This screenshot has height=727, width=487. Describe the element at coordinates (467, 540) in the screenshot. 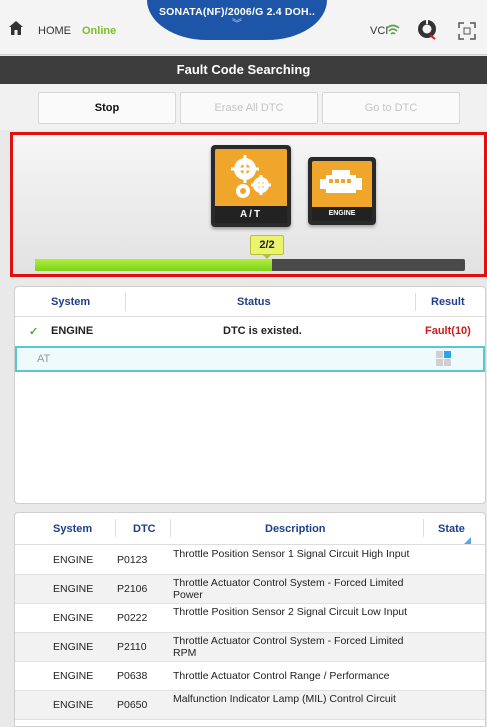

I see `sort-indicator-icon` at that location.